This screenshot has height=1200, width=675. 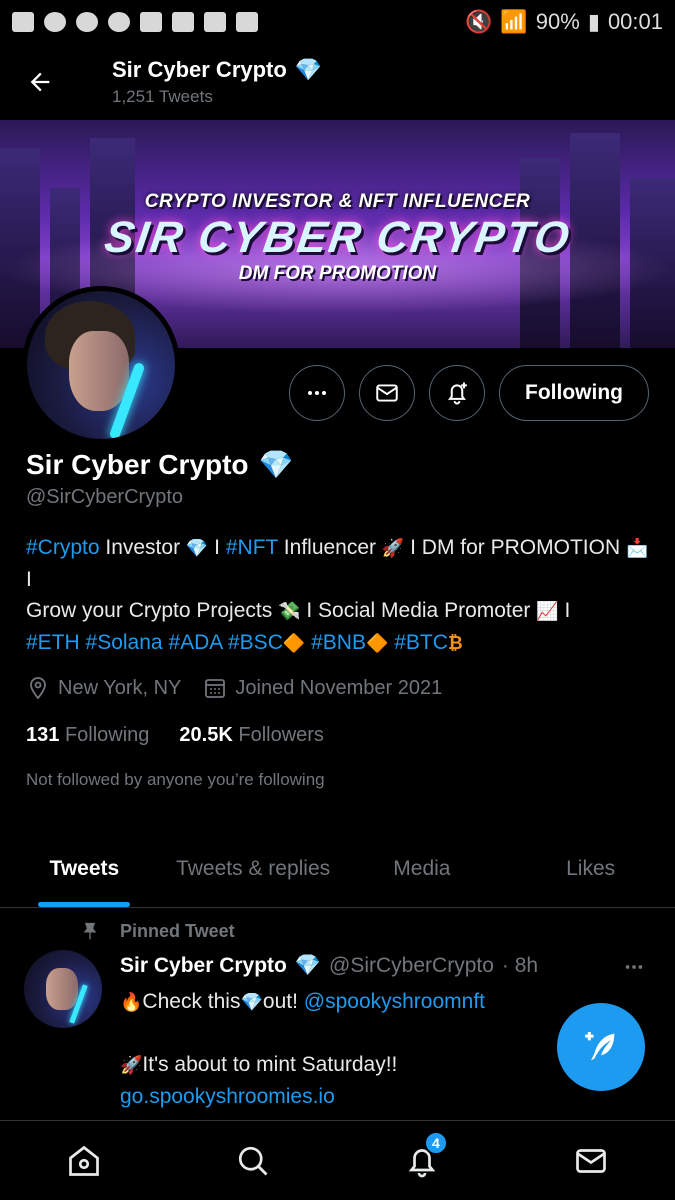 What do you see at coordinates (107, 735) in the screenshot?
I see `following-label: Following` at bounding box center [107, 735].